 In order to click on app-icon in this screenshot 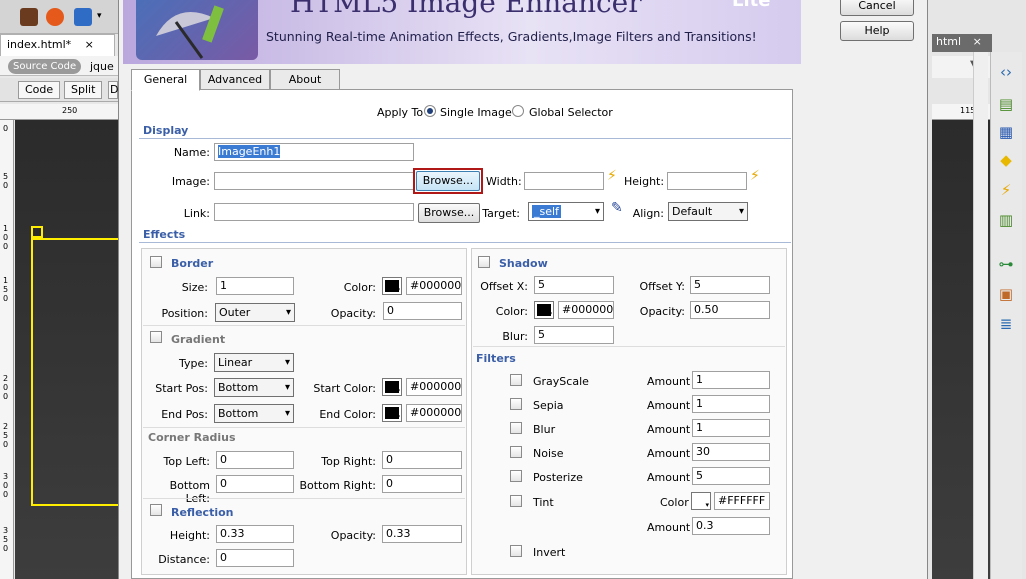, I will do `click(29, 17)`.